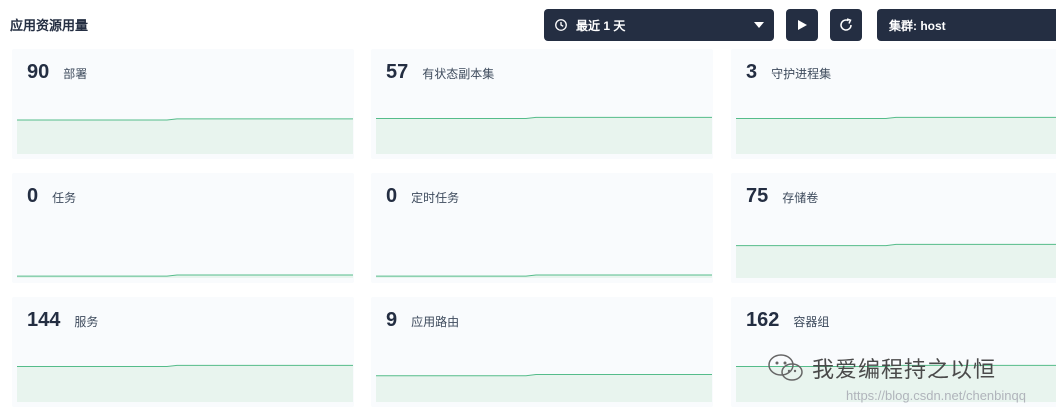  What do you see at coordinates (763, 320) in the screenshot?
I see `card-value: 162` at bounding box center [763, 320].